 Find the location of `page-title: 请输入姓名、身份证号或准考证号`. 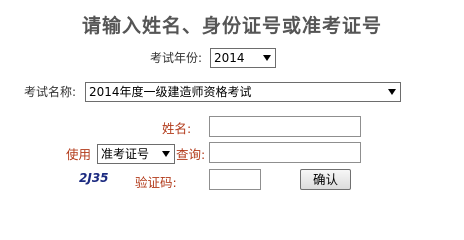

page-title: 请输入姓名、身份证号或准考证号 is located at coordinates (231, 26).